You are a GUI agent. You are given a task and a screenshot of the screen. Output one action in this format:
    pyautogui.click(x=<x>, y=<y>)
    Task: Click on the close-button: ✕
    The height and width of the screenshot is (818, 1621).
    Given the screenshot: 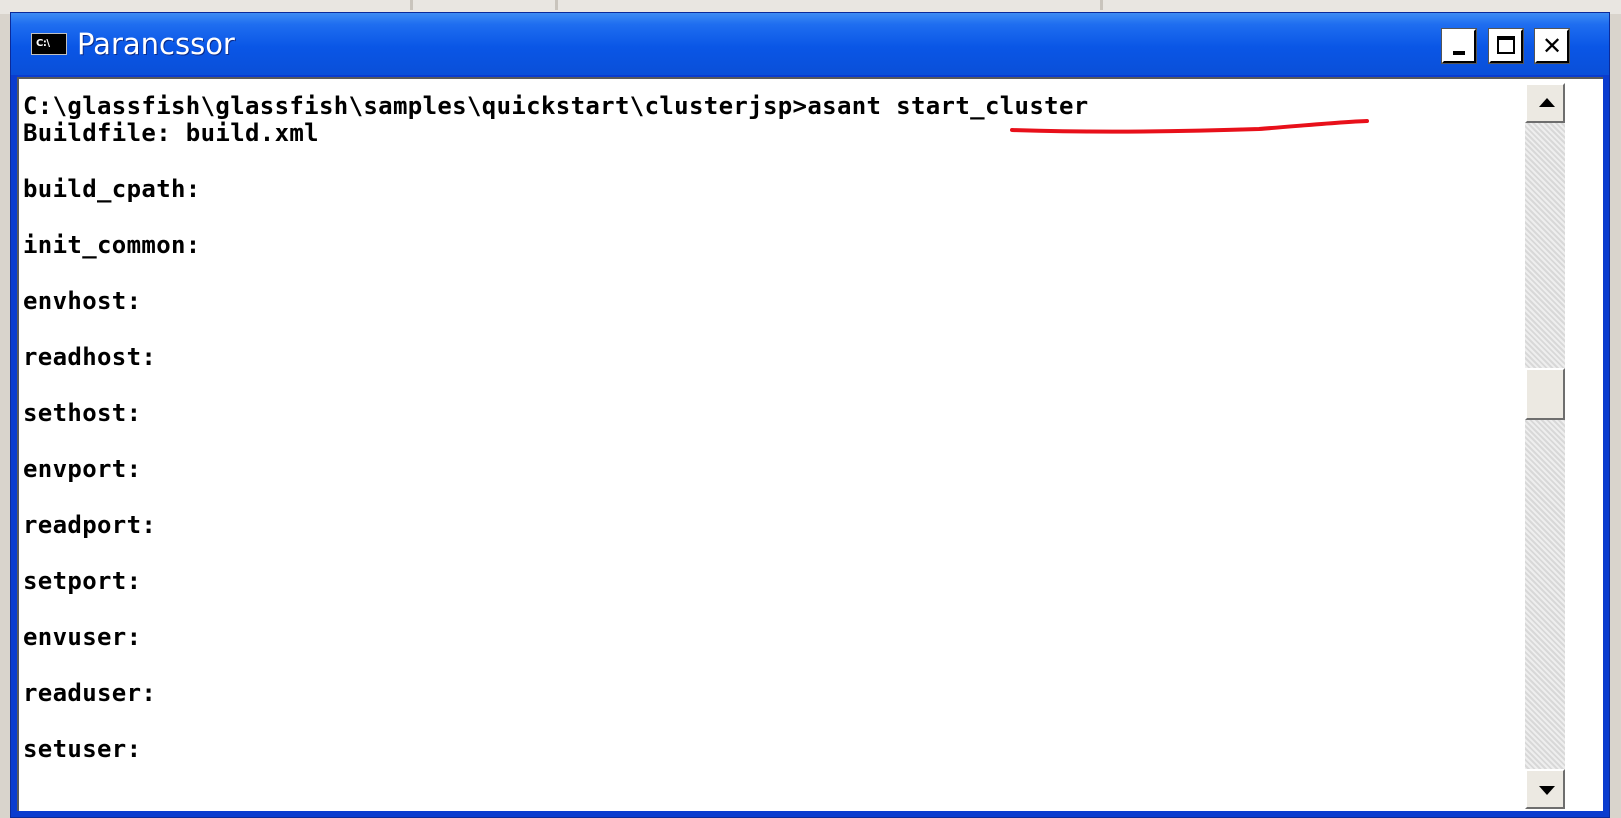 What is the action you would take?
    pyautogui.click(x=1552, y=46)
    